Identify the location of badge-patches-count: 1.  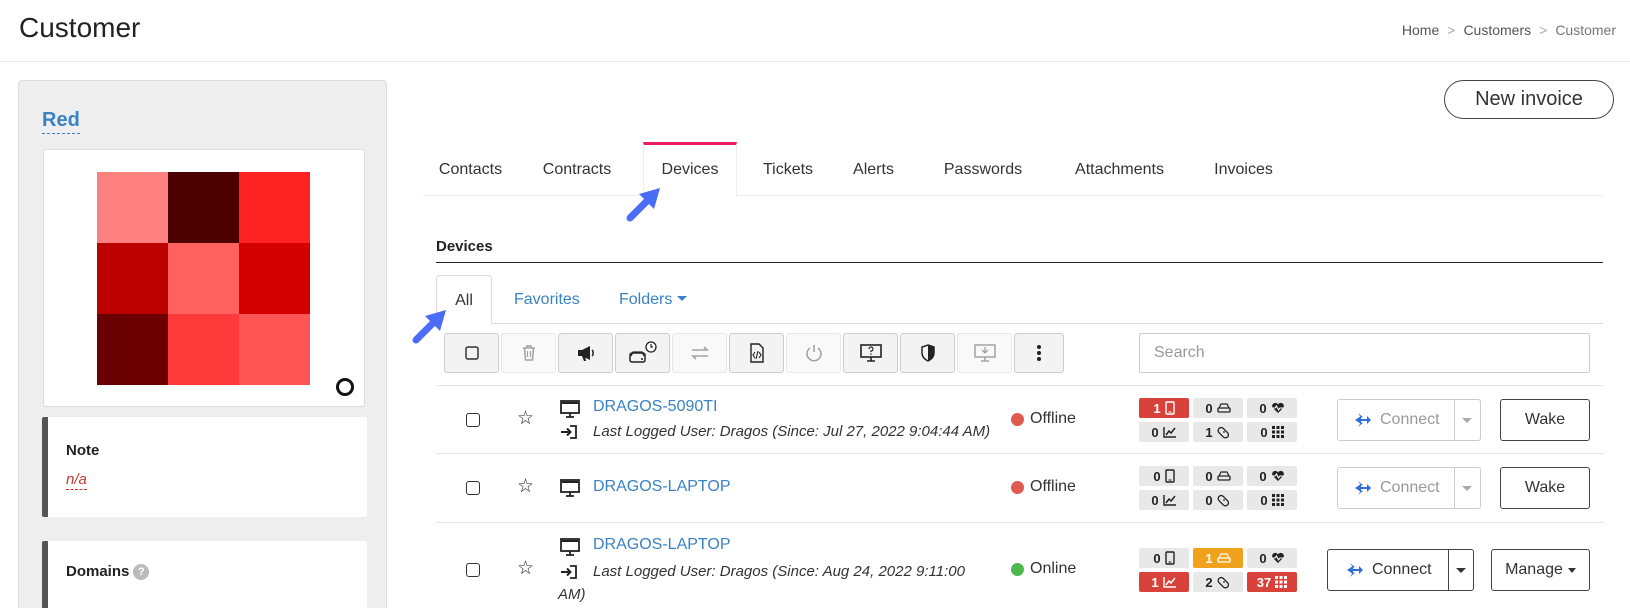
(1209, 432).